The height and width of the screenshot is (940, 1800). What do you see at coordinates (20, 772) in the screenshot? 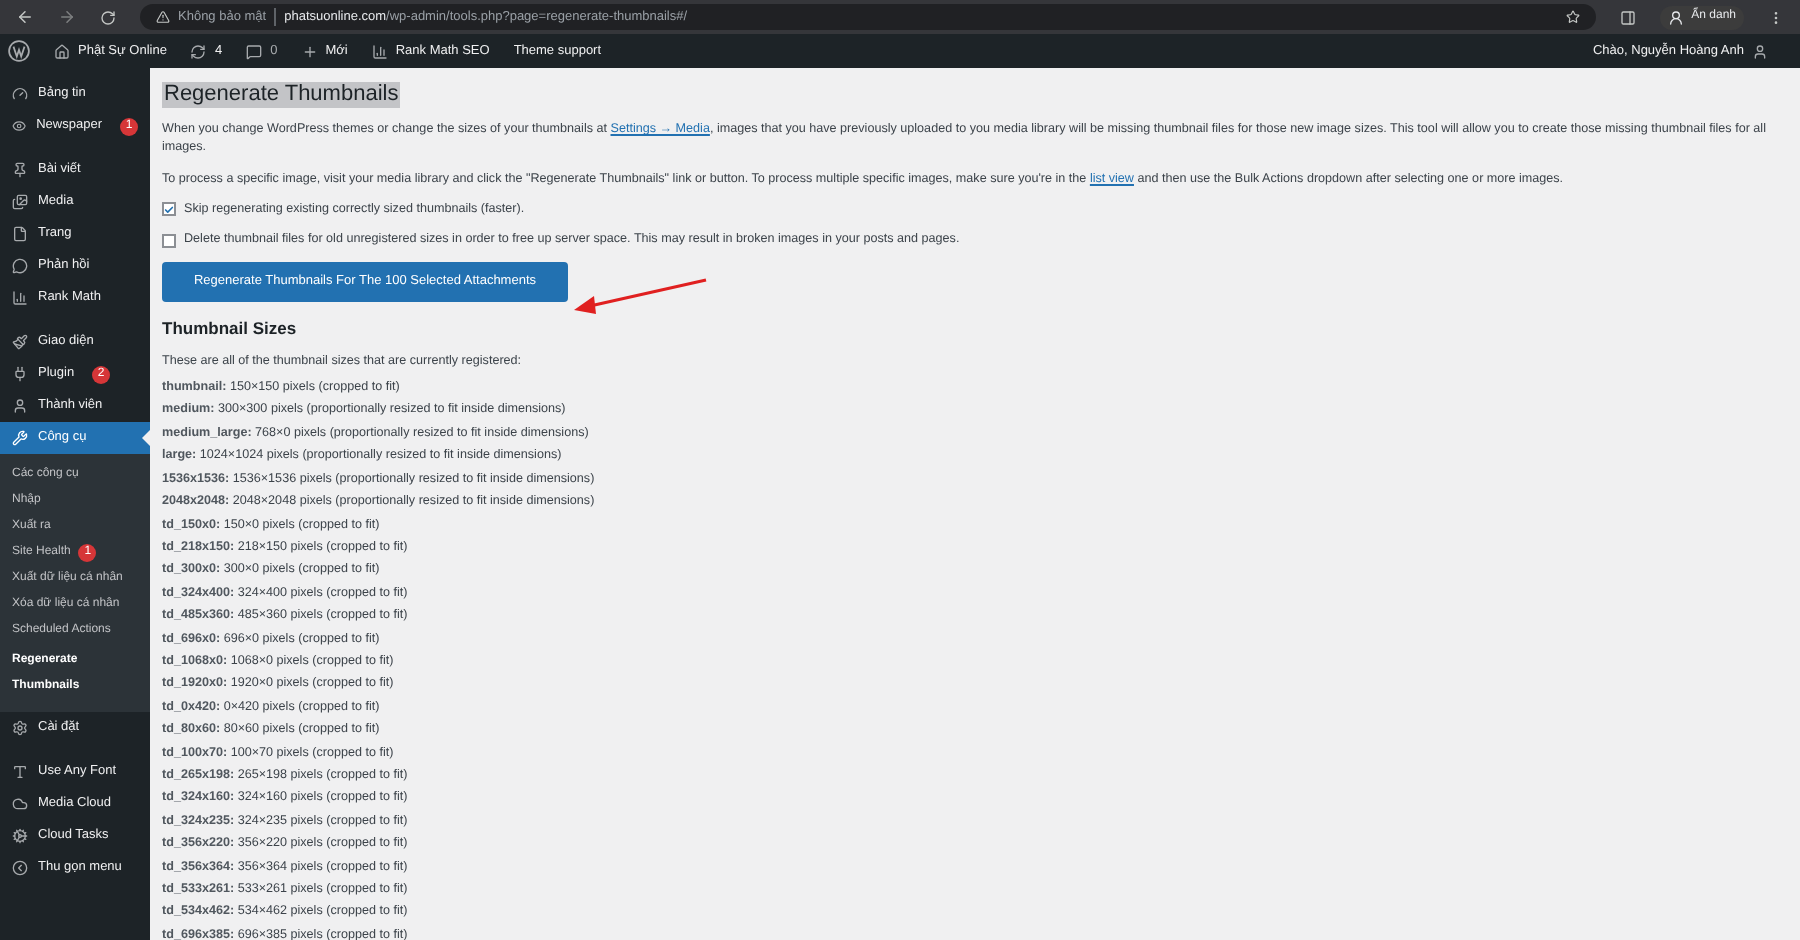
I see `letter-icon` at bounding box center [20, 772].